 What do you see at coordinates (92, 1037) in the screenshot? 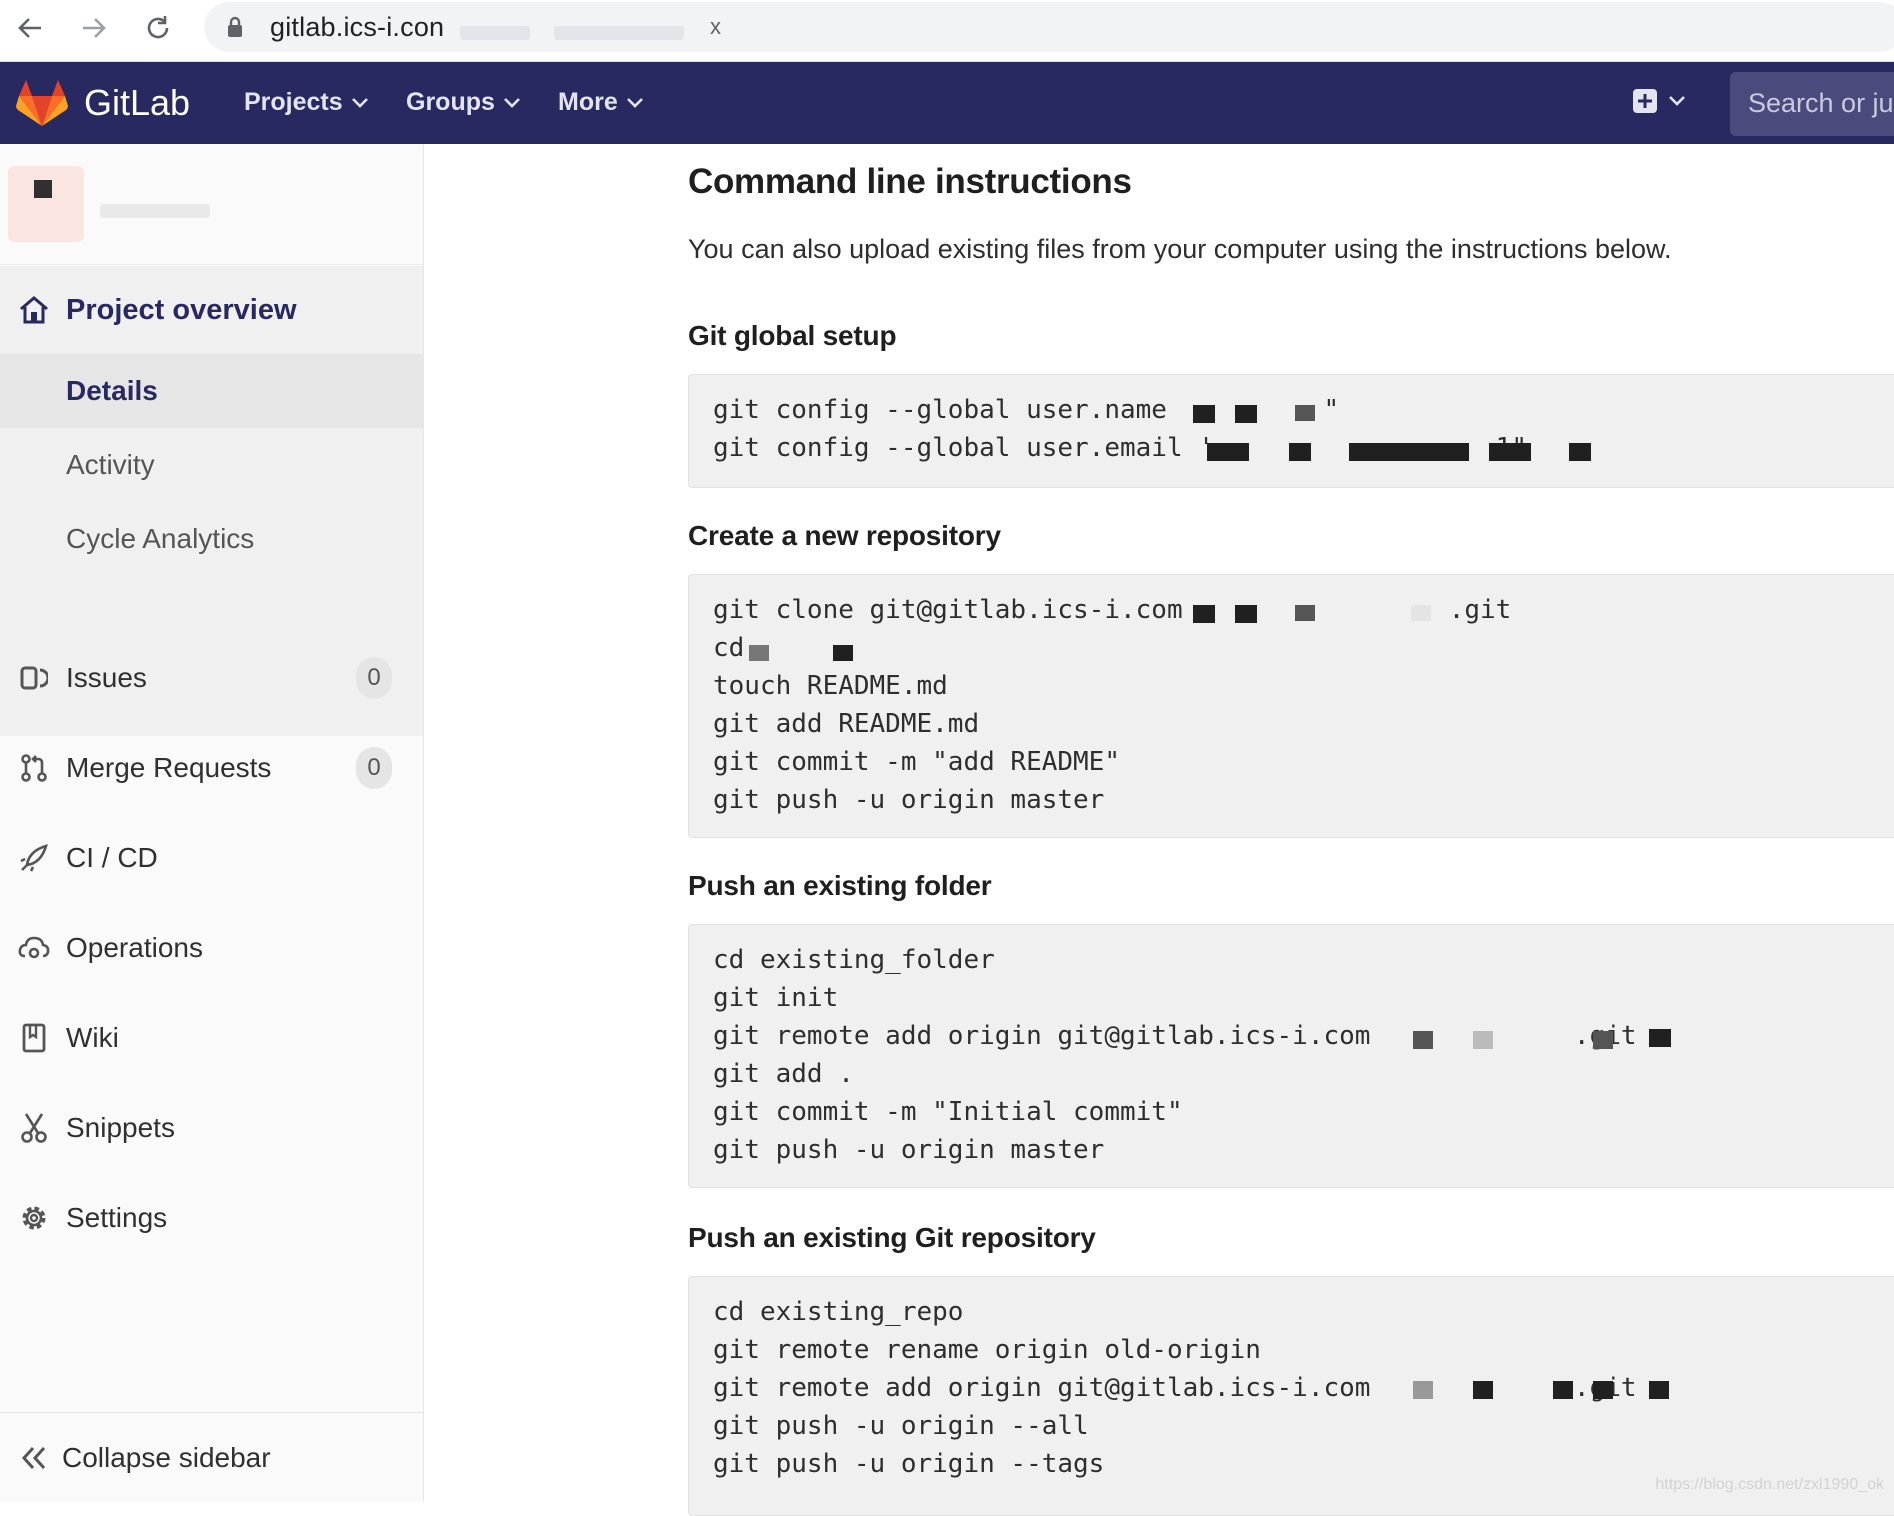
I see `sidebar-item-label: Wiki` at bounding box center [92, 1037].